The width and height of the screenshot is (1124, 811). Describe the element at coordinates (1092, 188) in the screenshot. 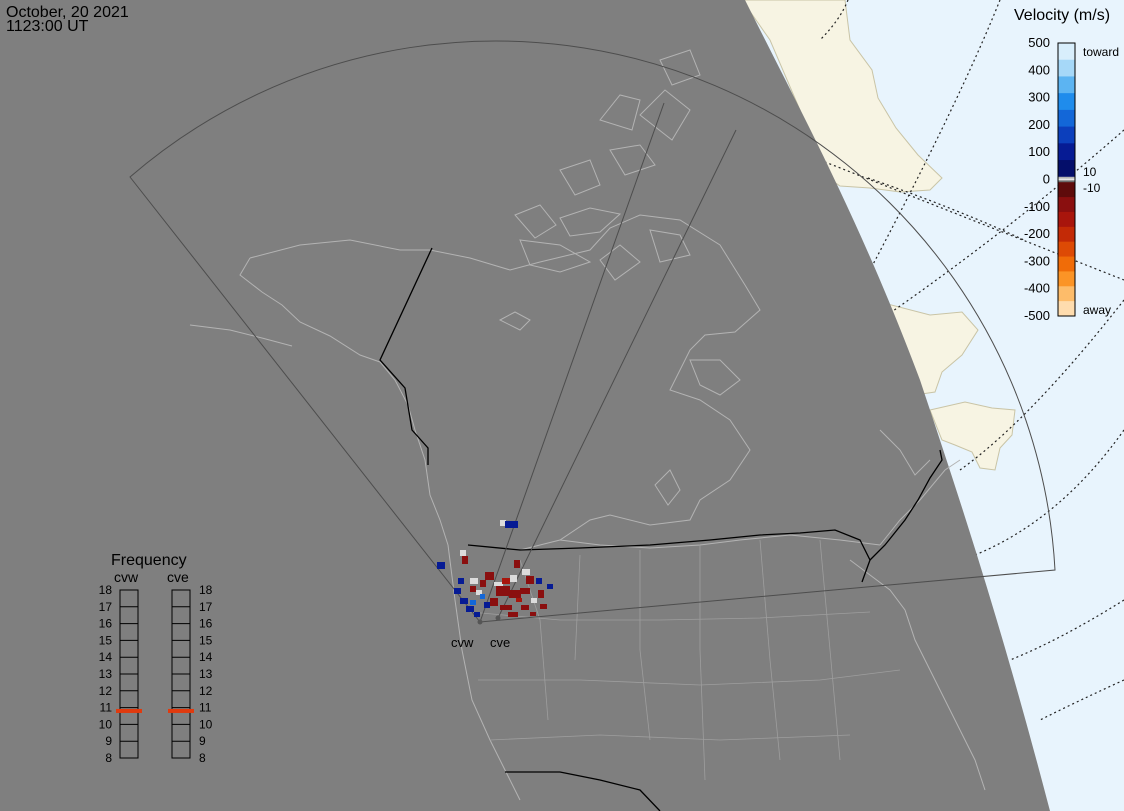

I see `velocity-inner-label-neg: -10` at that location.